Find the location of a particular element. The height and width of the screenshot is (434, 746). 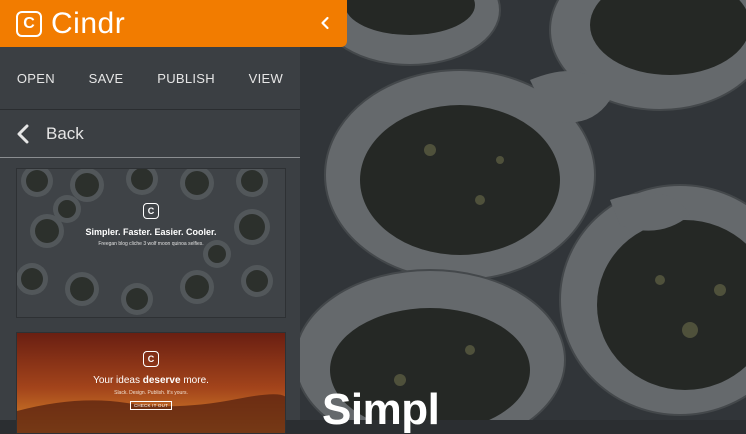

menu-view: VIEW is located at coordinates (266, 78).